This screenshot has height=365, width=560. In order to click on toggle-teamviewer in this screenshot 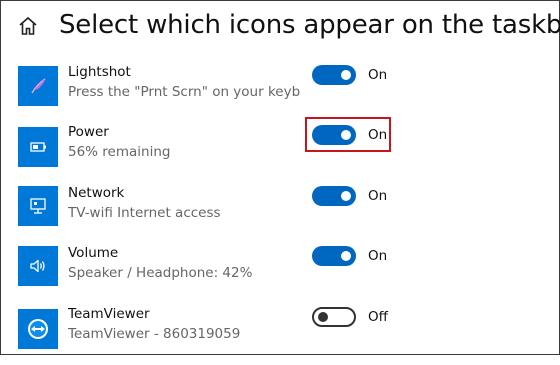, I will do `click(334, 317)`.